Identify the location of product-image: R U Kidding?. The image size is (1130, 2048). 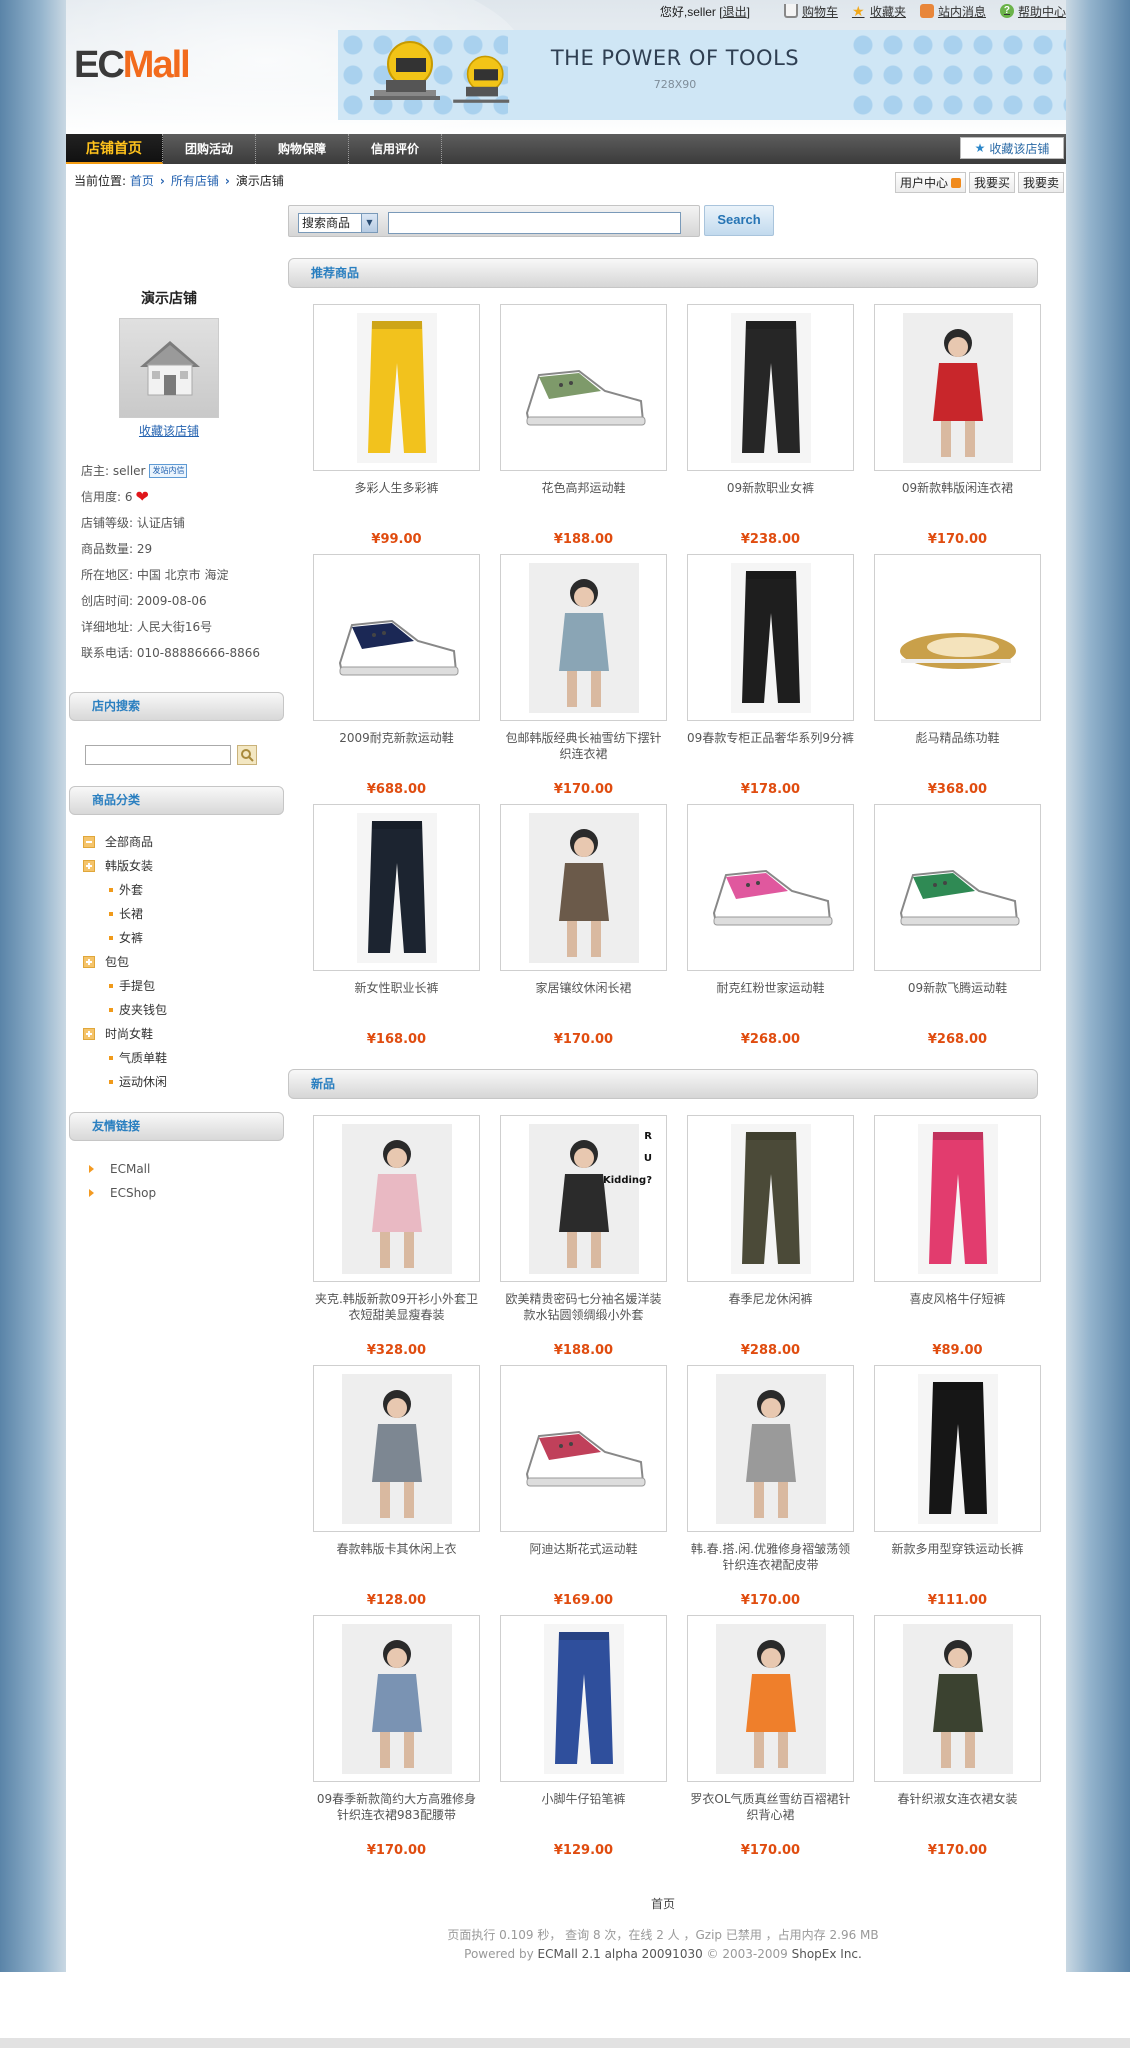
(583, 1198).